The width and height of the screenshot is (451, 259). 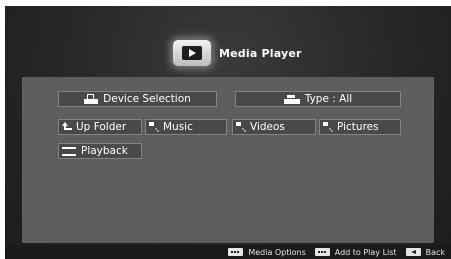 I want to click on app-header: Media Player, so click(x=237, y=53).